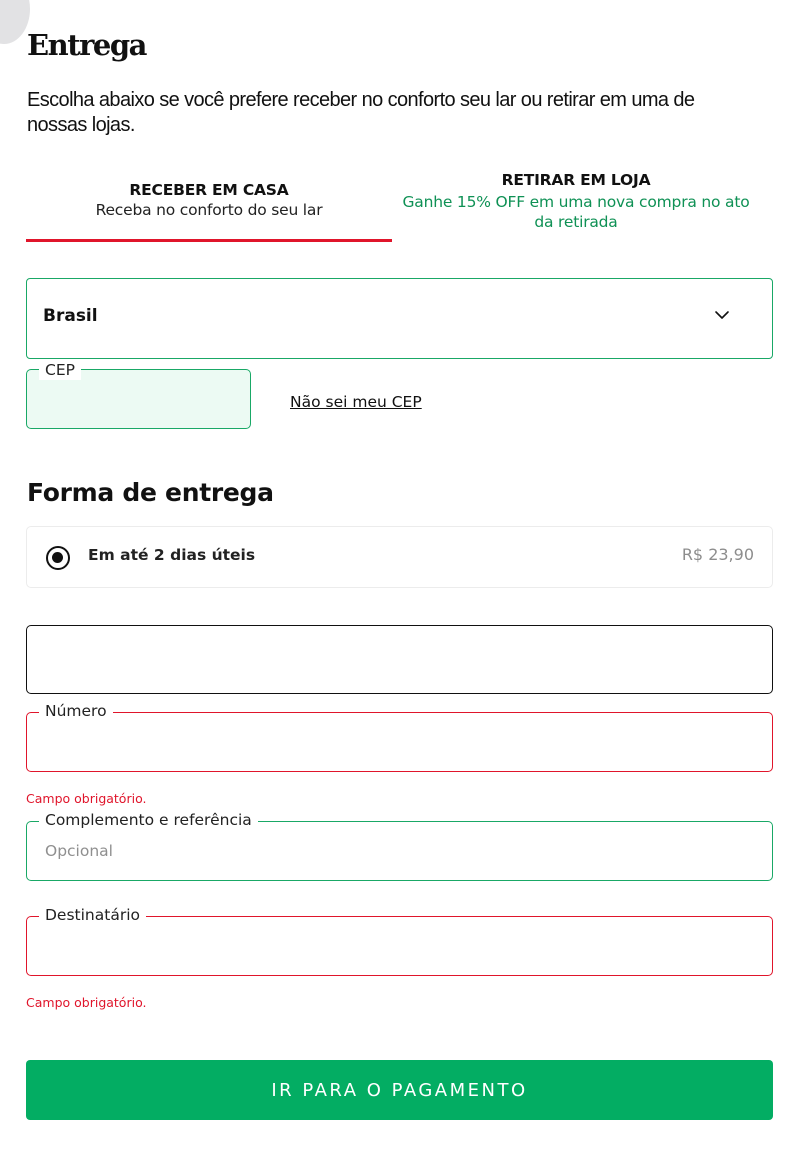  Describe the element at coordinates (399, 557) in the screenshot. I see `shipping-option: Em até 2 dias úteis R$ 23,90` at that location.